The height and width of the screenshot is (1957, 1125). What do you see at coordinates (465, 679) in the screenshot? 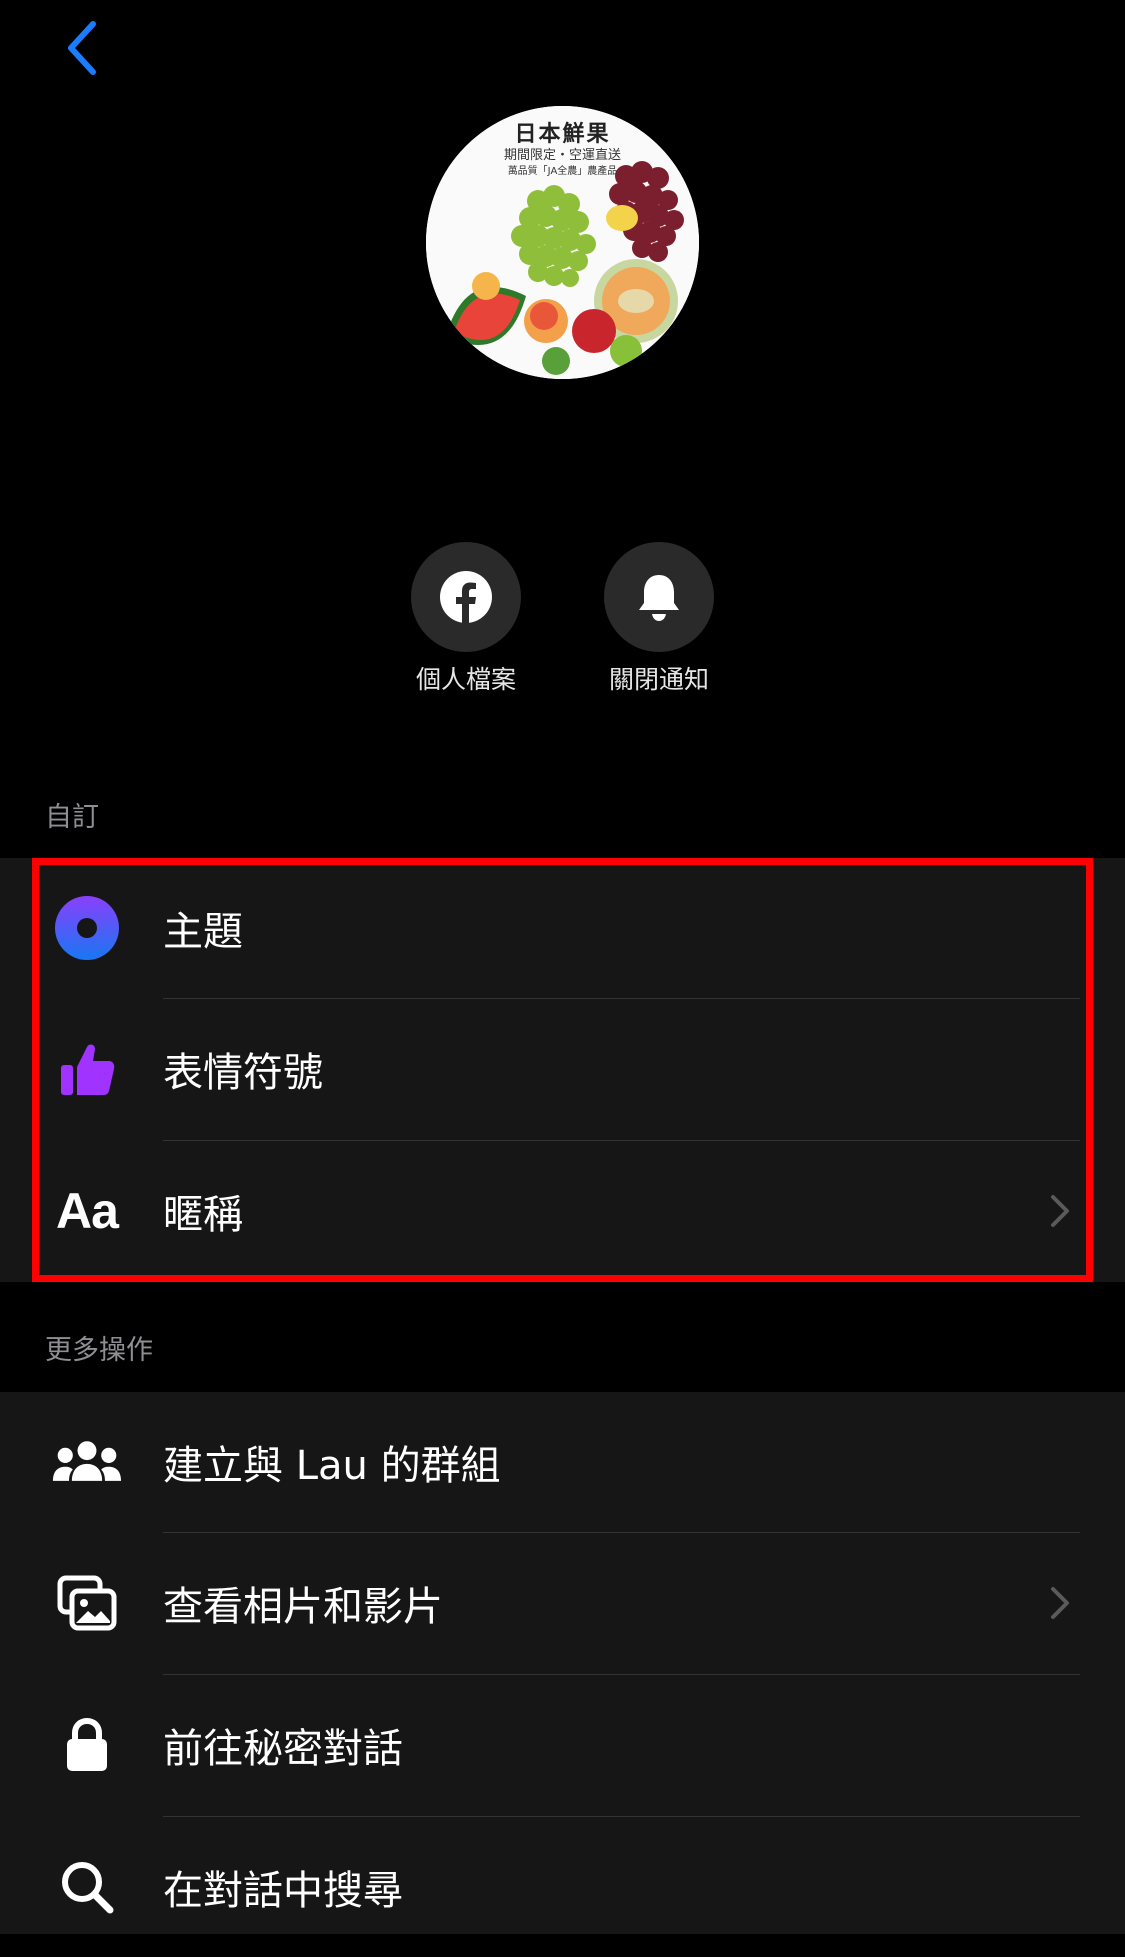
I see `profile-label: 個人檔案` at bounding box center [465, 679].